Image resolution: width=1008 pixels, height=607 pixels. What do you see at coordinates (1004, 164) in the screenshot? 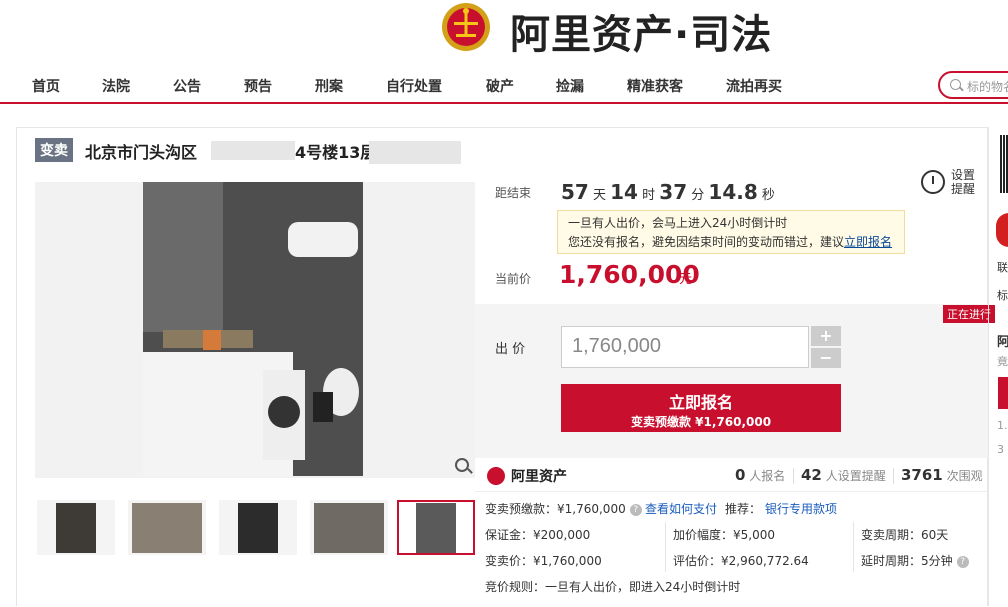
I see `qr-code-icon` at bounding box center [1004, 164].